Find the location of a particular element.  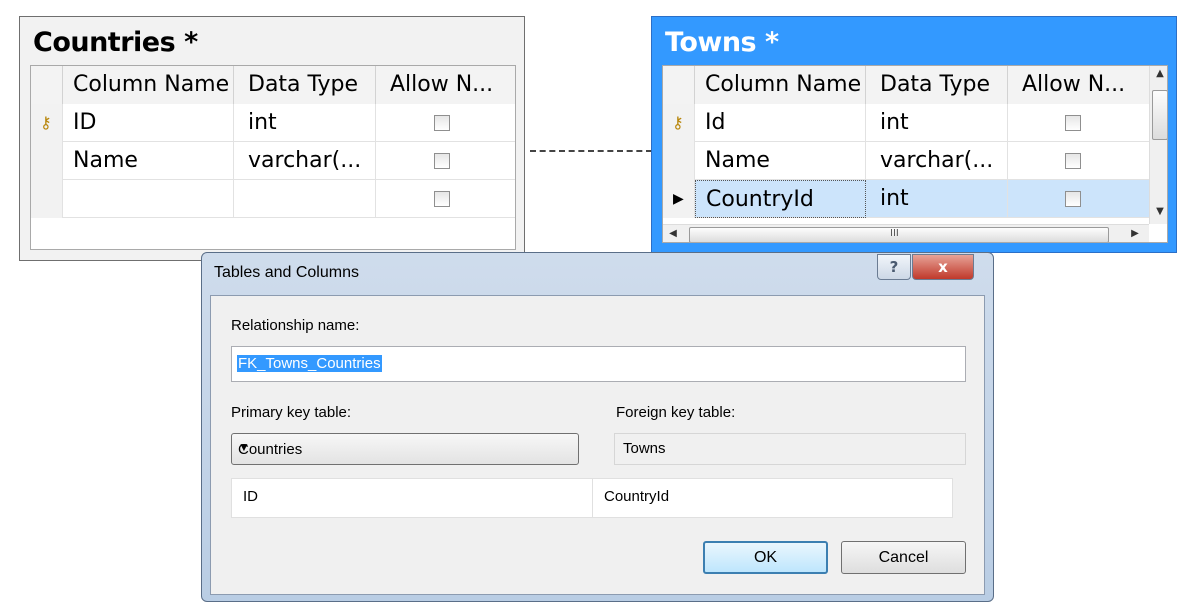

towns-table-title: Towns * is located at coordinates (722, 42).